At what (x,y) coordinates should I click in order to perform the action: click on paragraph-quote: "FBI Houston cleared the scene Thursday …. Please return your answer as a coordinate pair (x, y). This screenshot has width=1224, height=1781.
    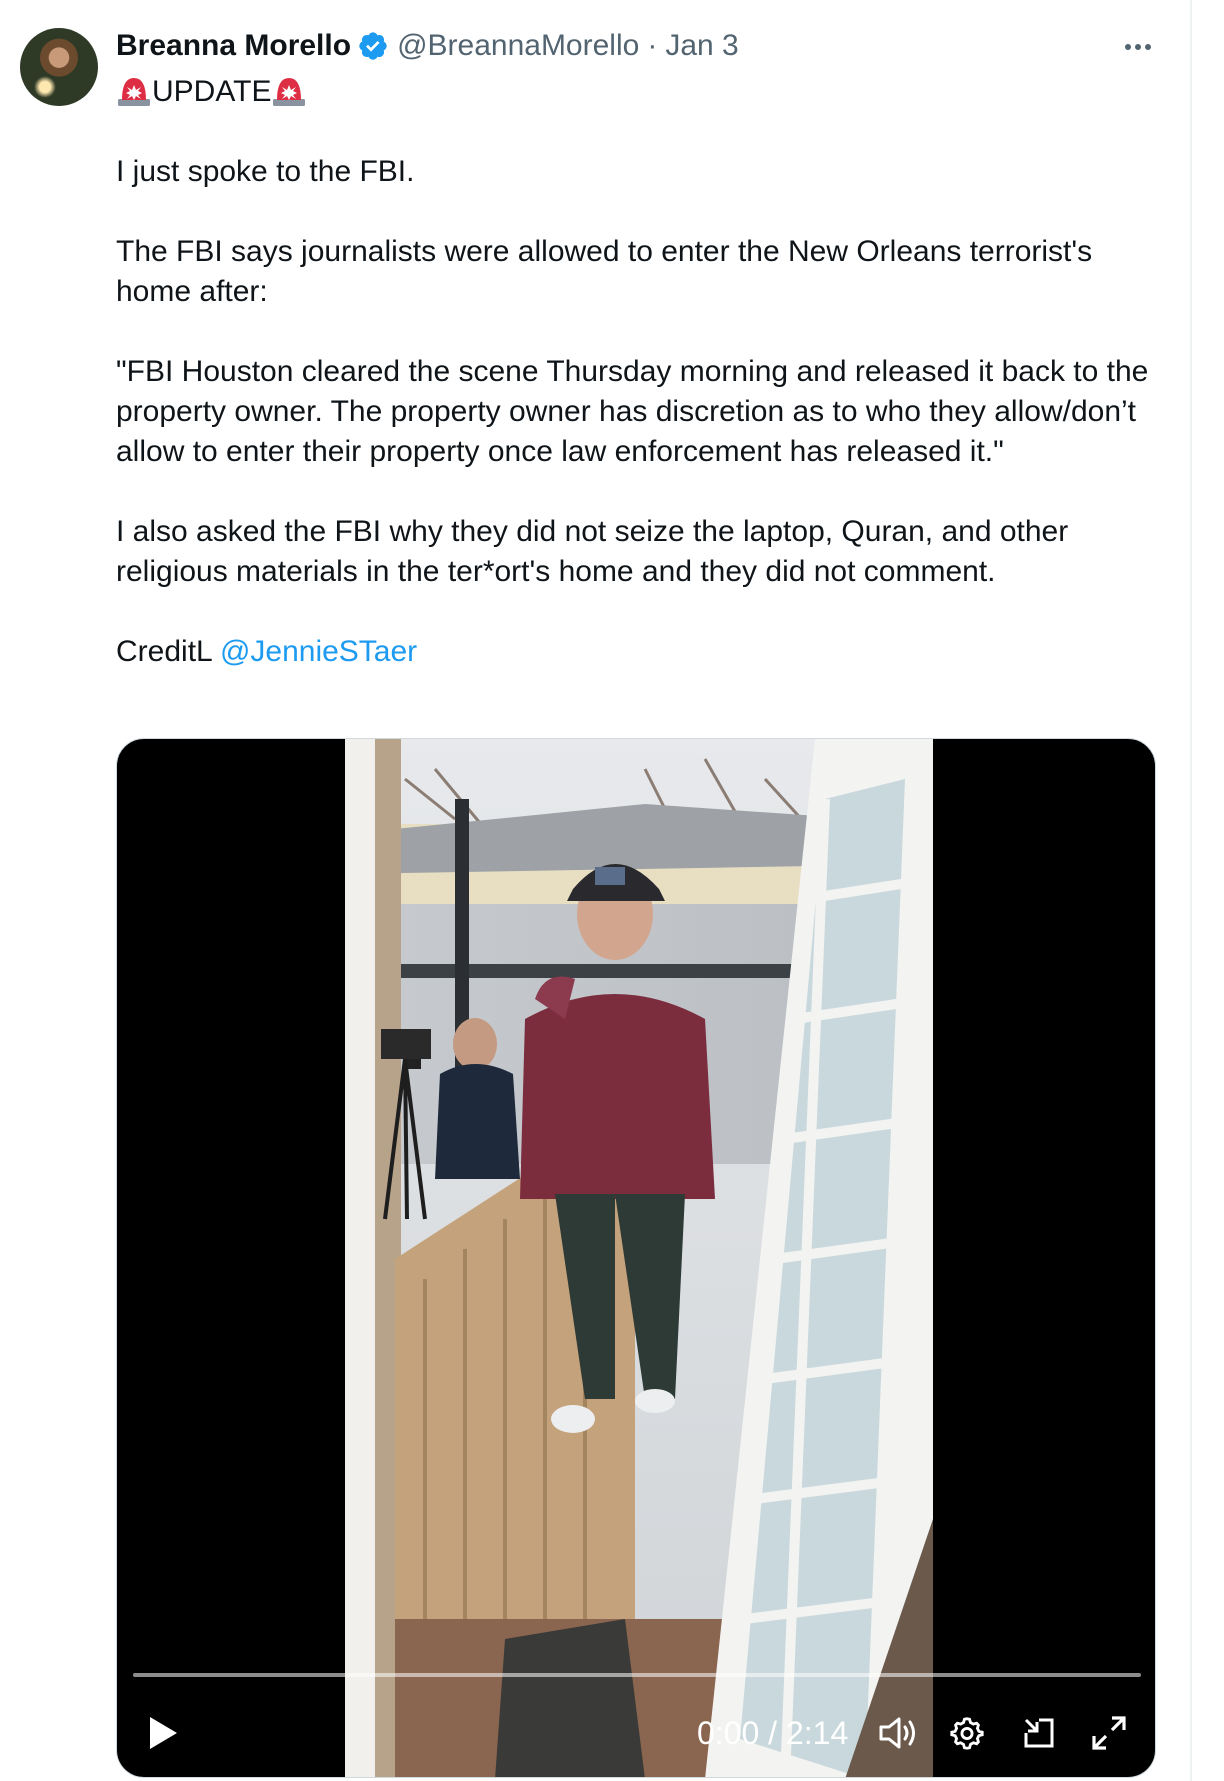
    Looking at the image, I should click on (632, 411).